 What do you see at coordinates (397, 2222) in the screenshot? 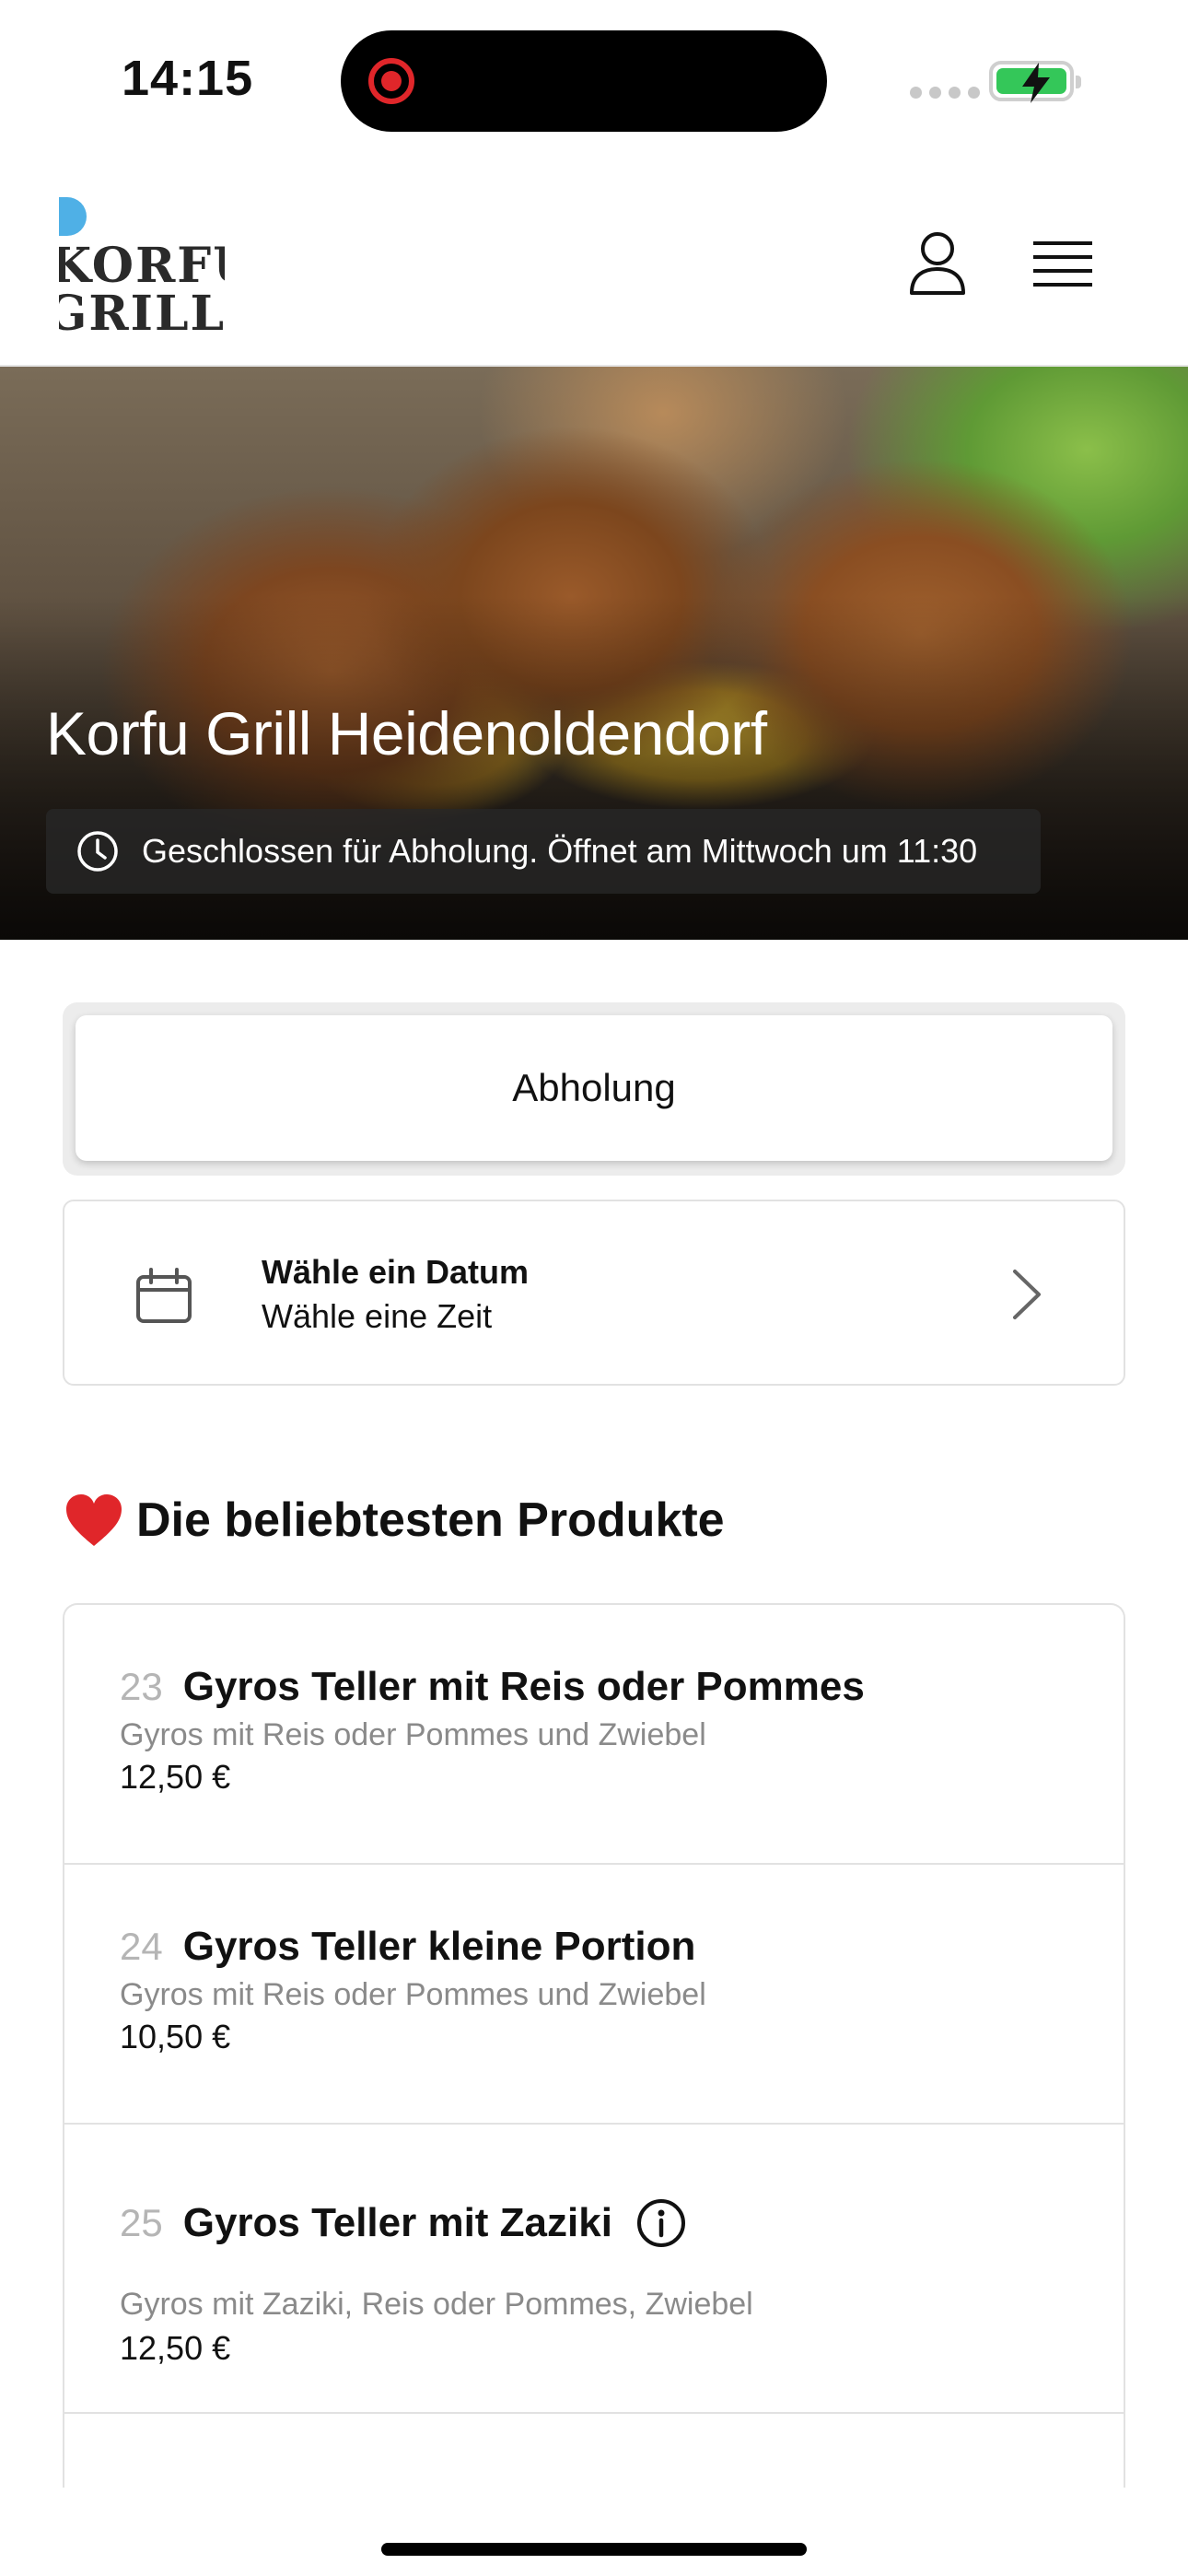
I see `product-name: Gyros Teller mit Zaziki` at bounding box center [397, 2222].